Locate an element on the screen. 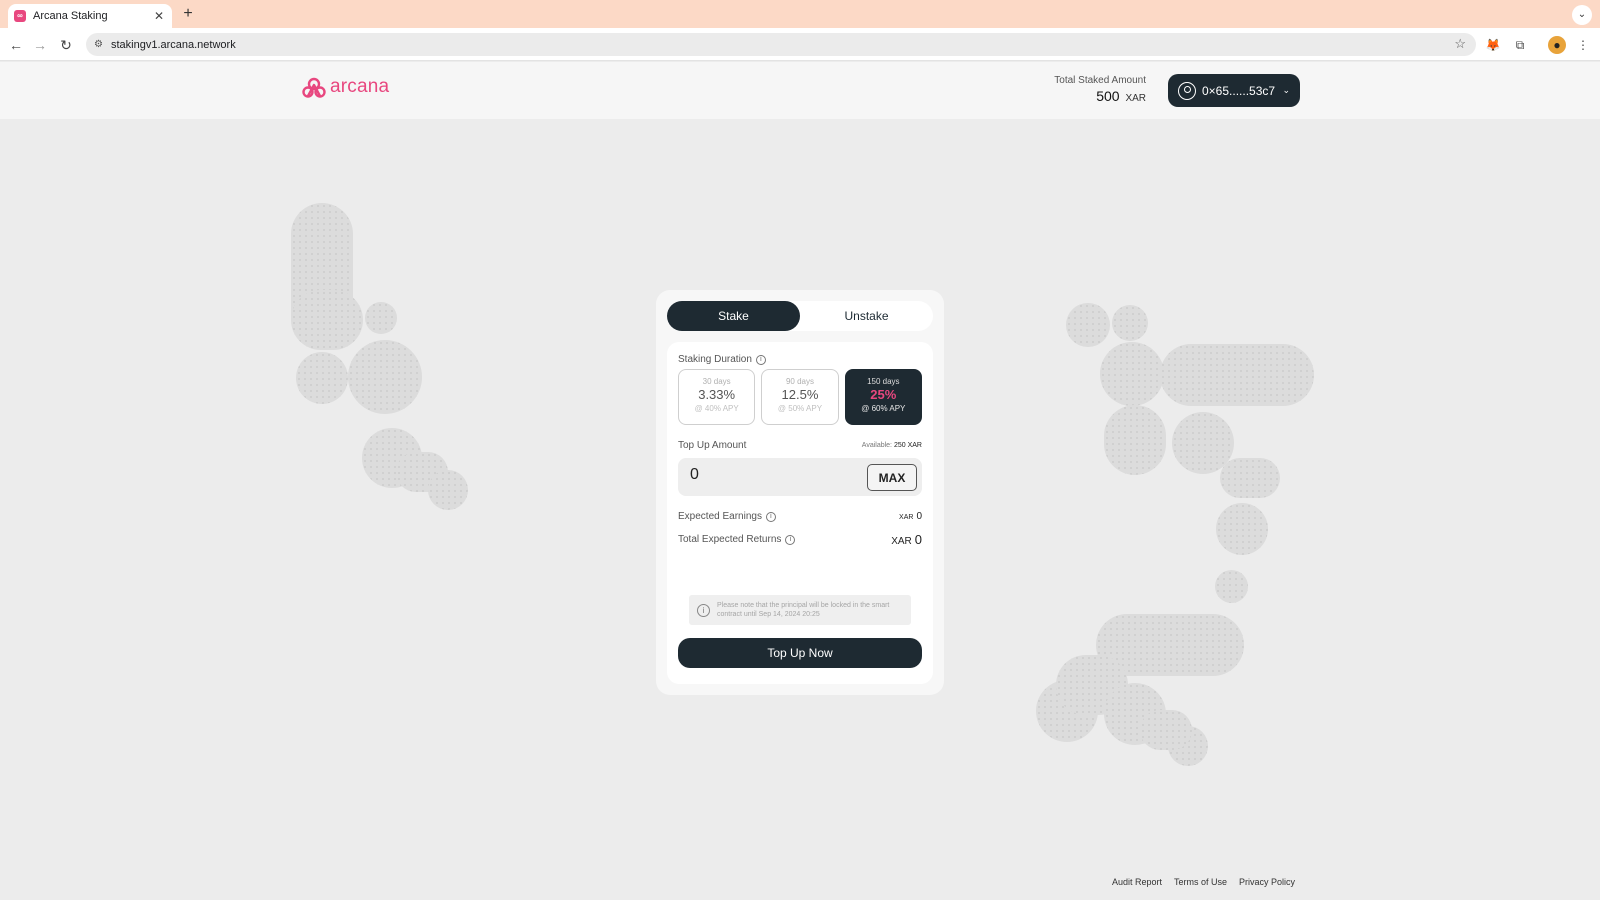  expected-earnings-unit: XAR is located at coordinates (906, 517).